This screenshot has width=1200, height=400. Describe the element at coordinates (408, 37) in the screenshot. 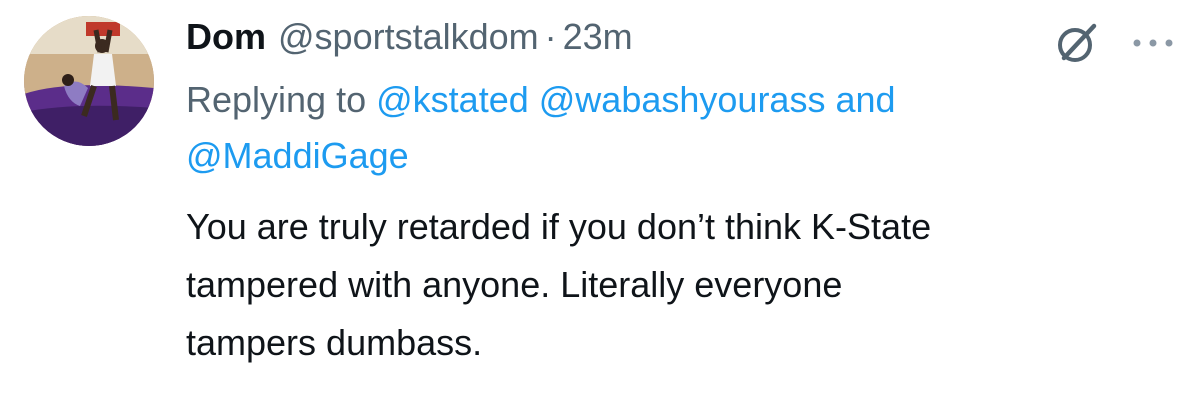

I see `author-handle: @sportstalkdom` at that location.